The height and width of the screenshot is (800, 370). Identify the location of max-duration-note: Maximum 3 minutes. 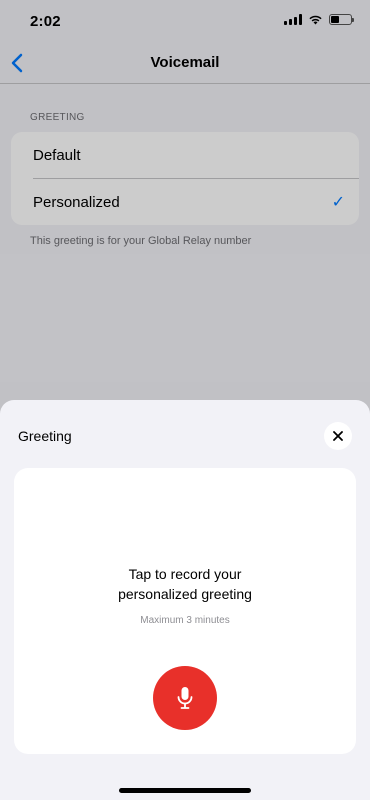
(185, 620).